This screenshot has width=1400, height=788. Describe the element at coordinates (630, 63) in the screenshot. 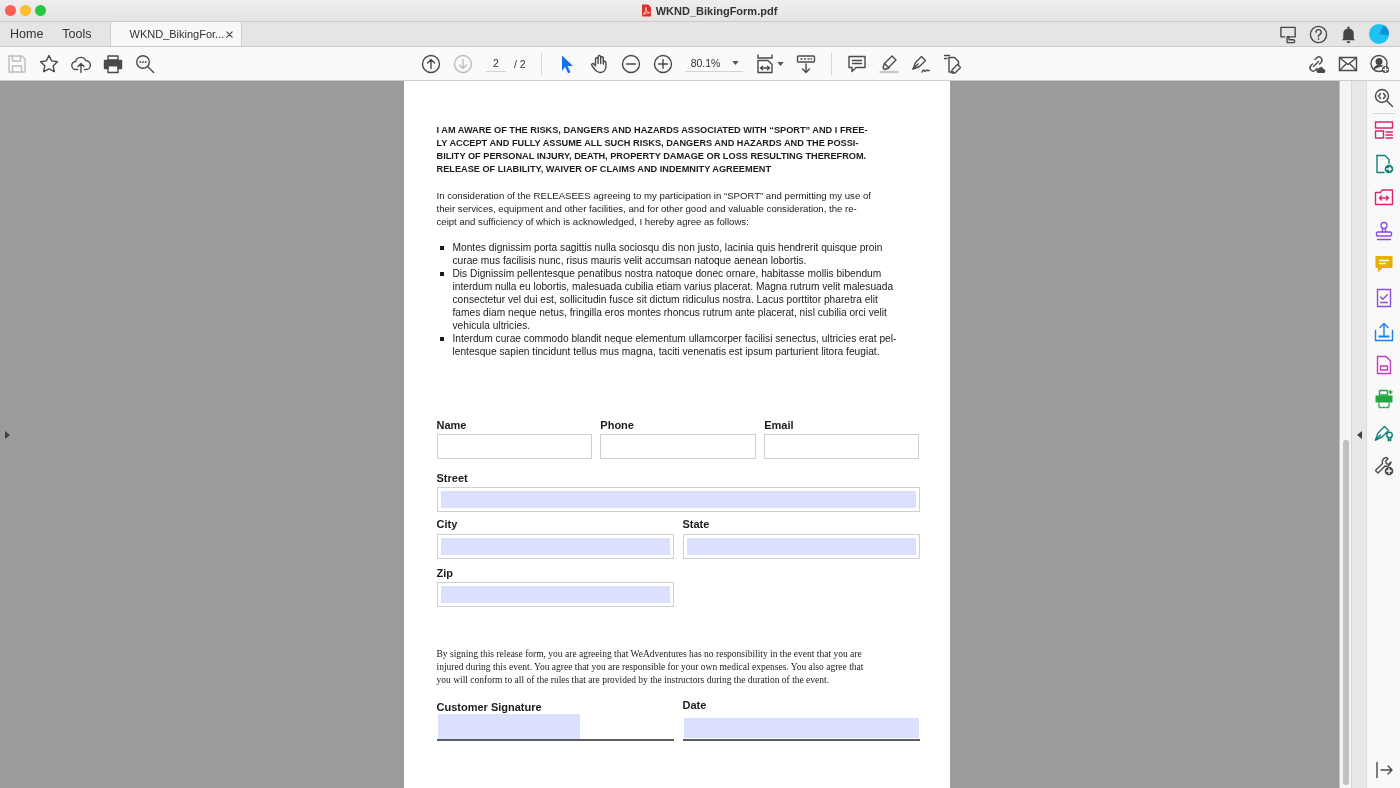

I see `zoom-out-icon` at that location.